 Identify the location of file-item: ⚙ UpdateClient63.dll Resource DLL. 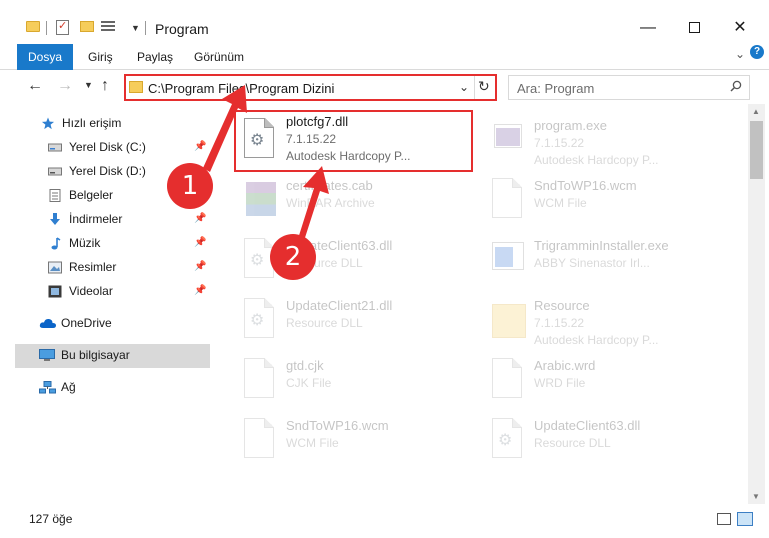
(604, 441).